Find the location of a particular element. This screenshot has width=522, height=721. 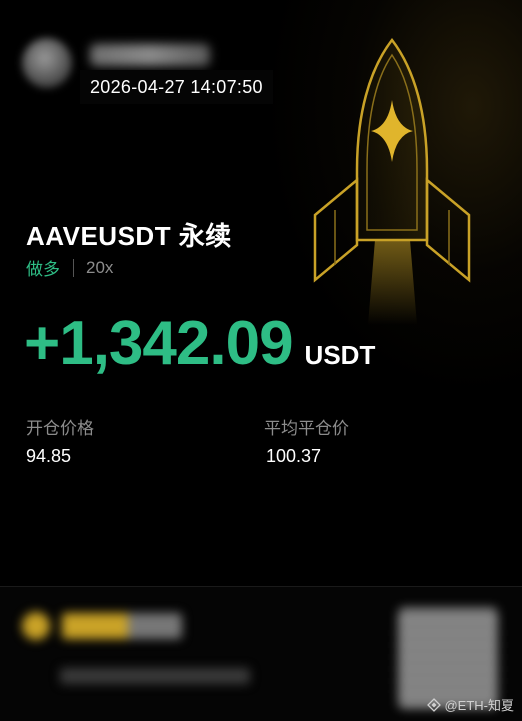

close-price-label: 平均平仓价 is located at coordinates (306, 428).